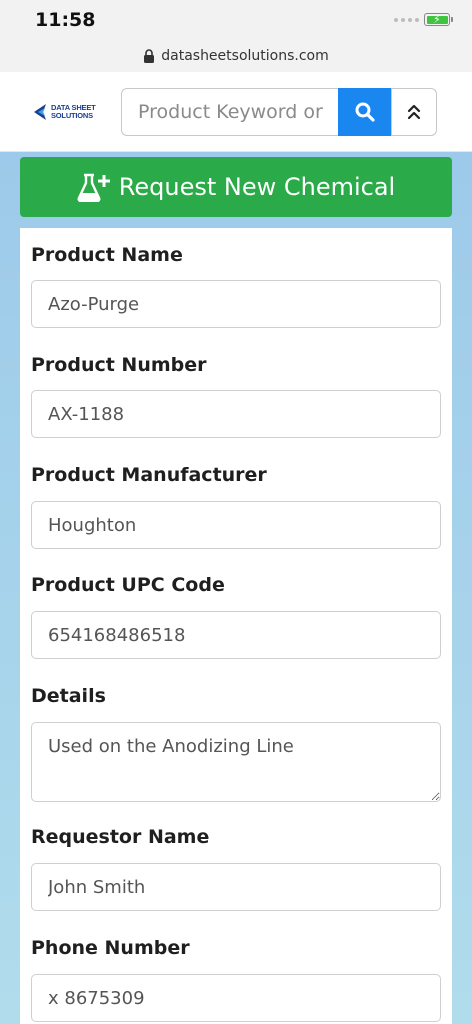 This screenshot has width=472, height=1024. What do you see at coordinates (40, 112) in the screenshot?
I see `logo-mark-icon` at bounding box center [40, 112].